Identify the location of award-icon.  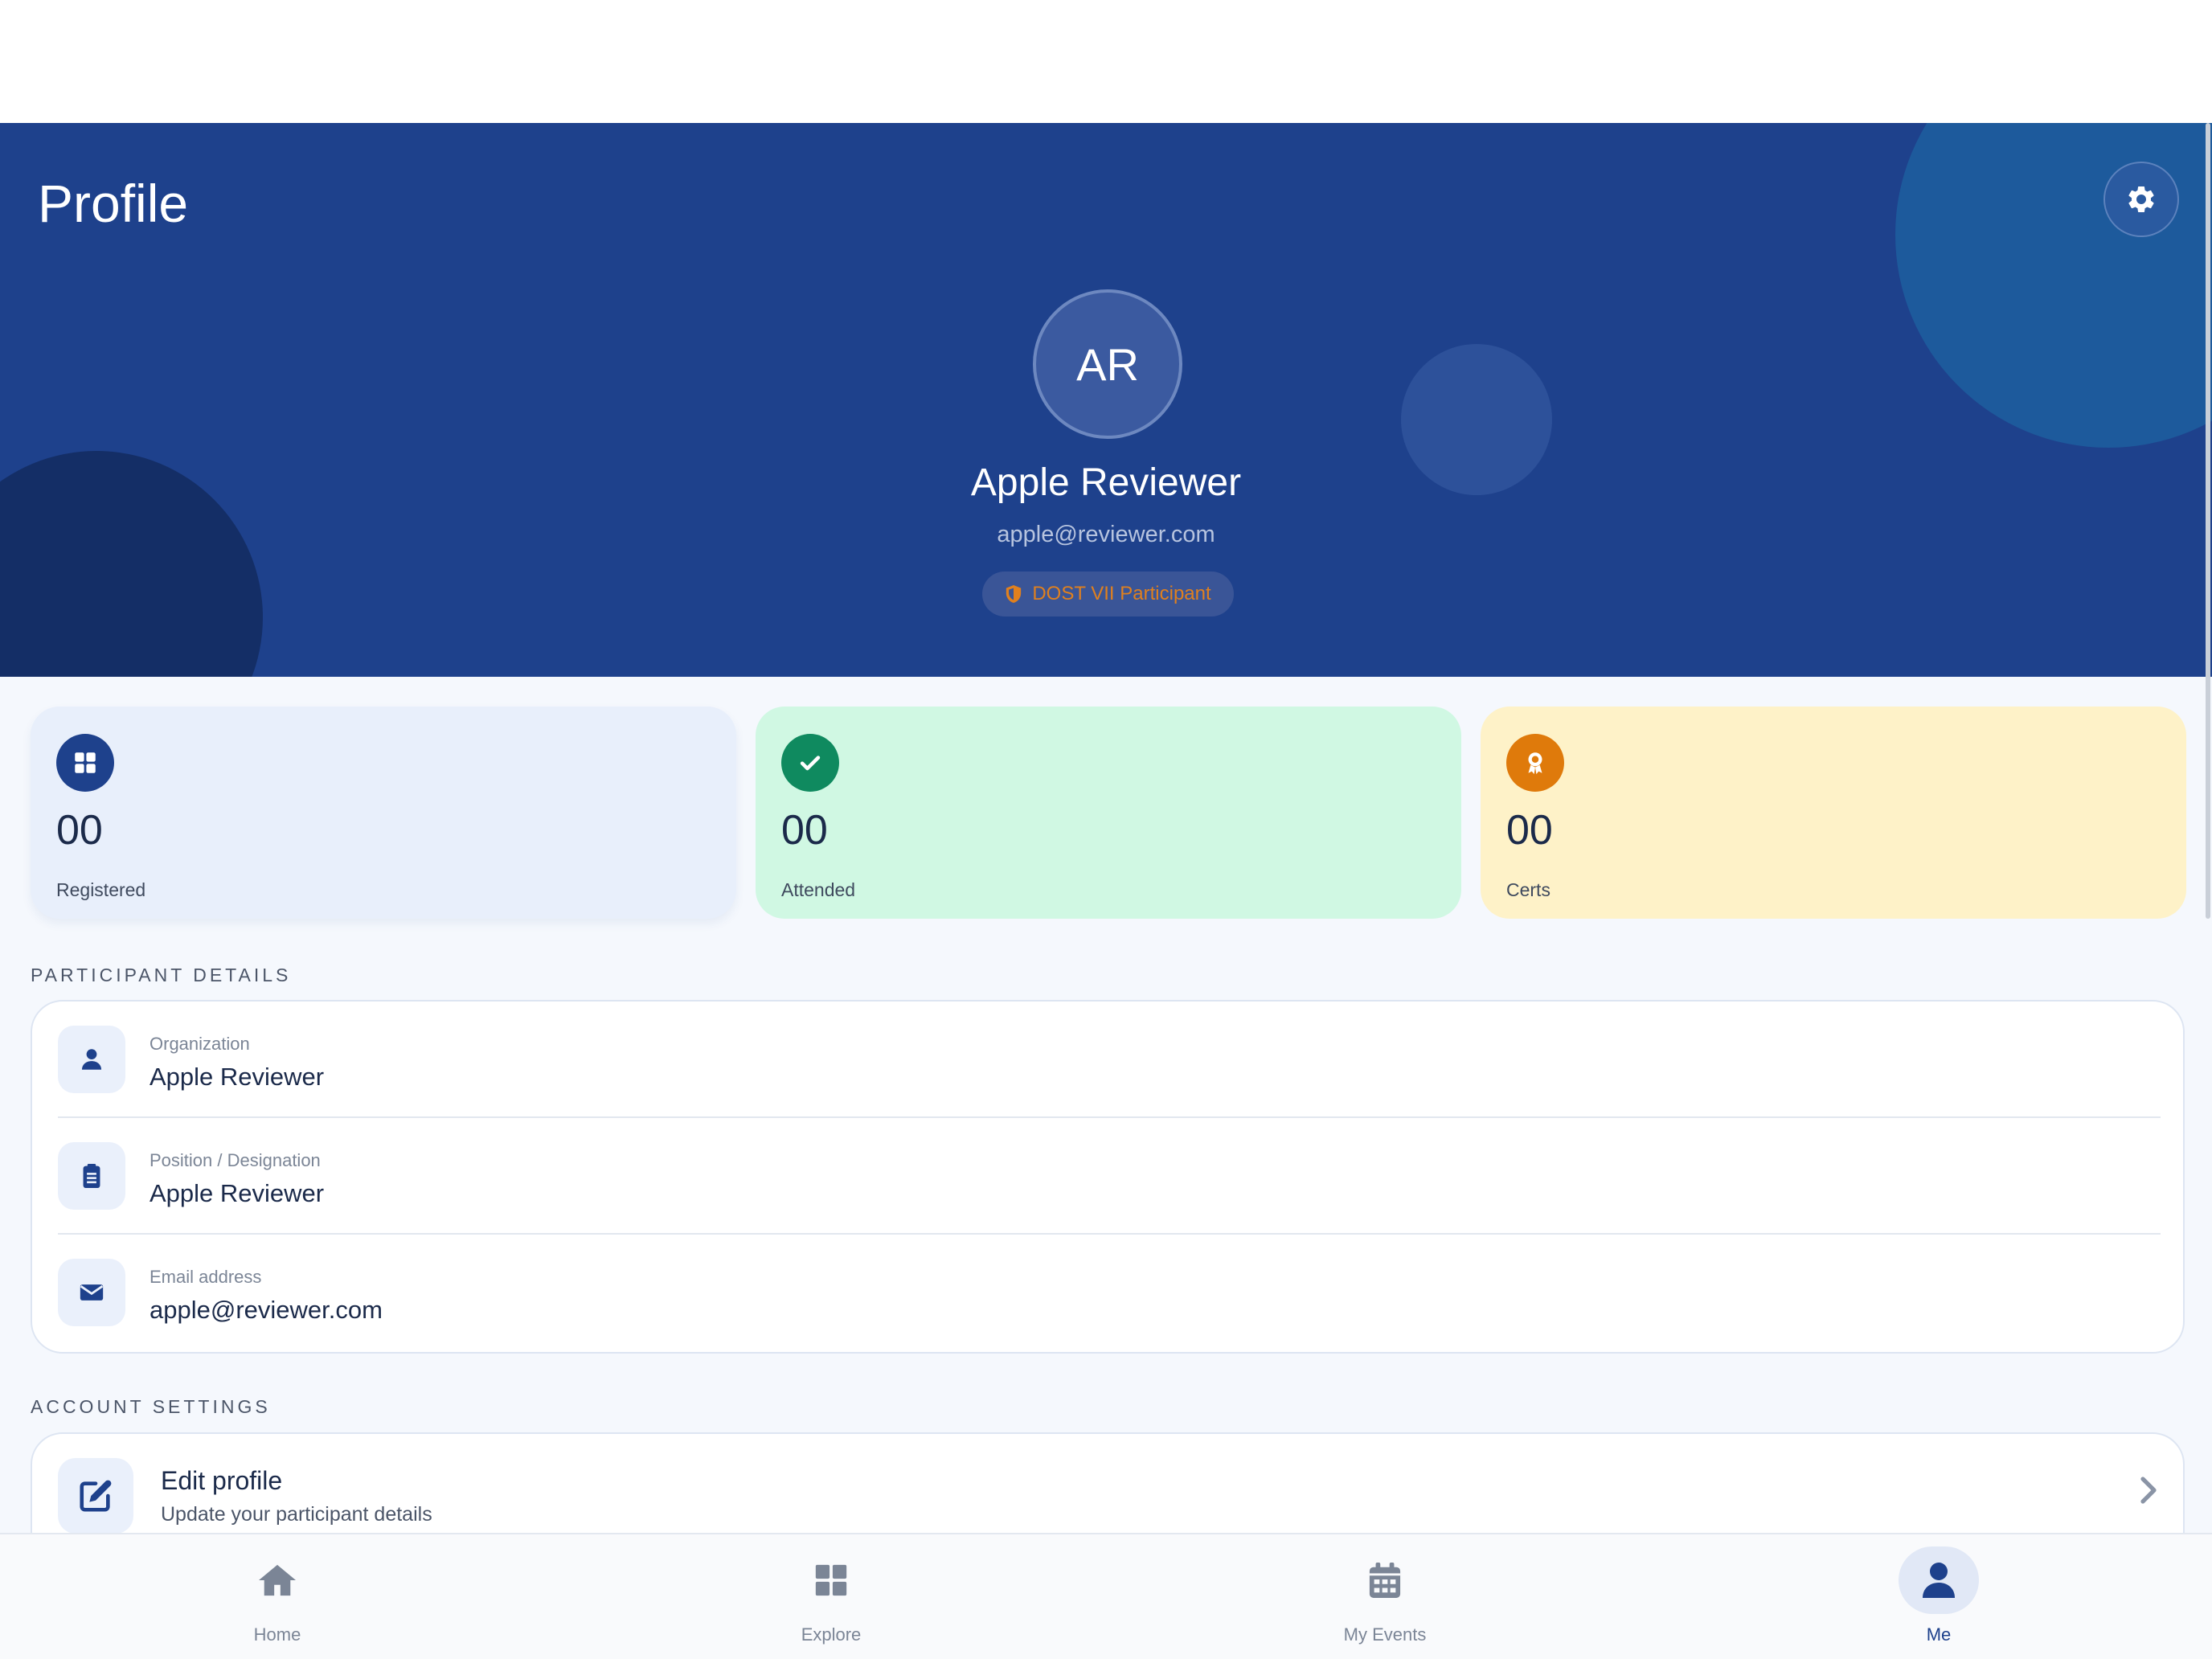
(1535, 763).